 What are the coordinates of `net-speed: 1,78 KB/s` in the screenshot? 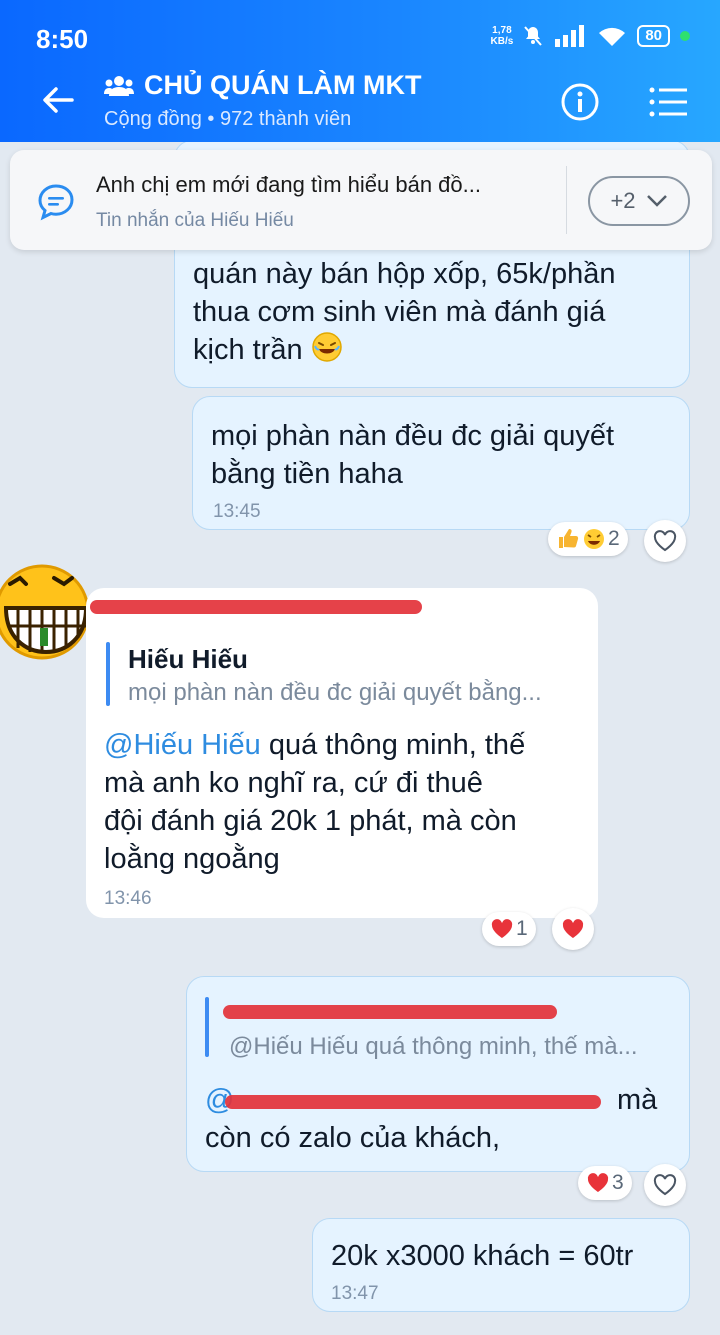 It's located at (502, 36).